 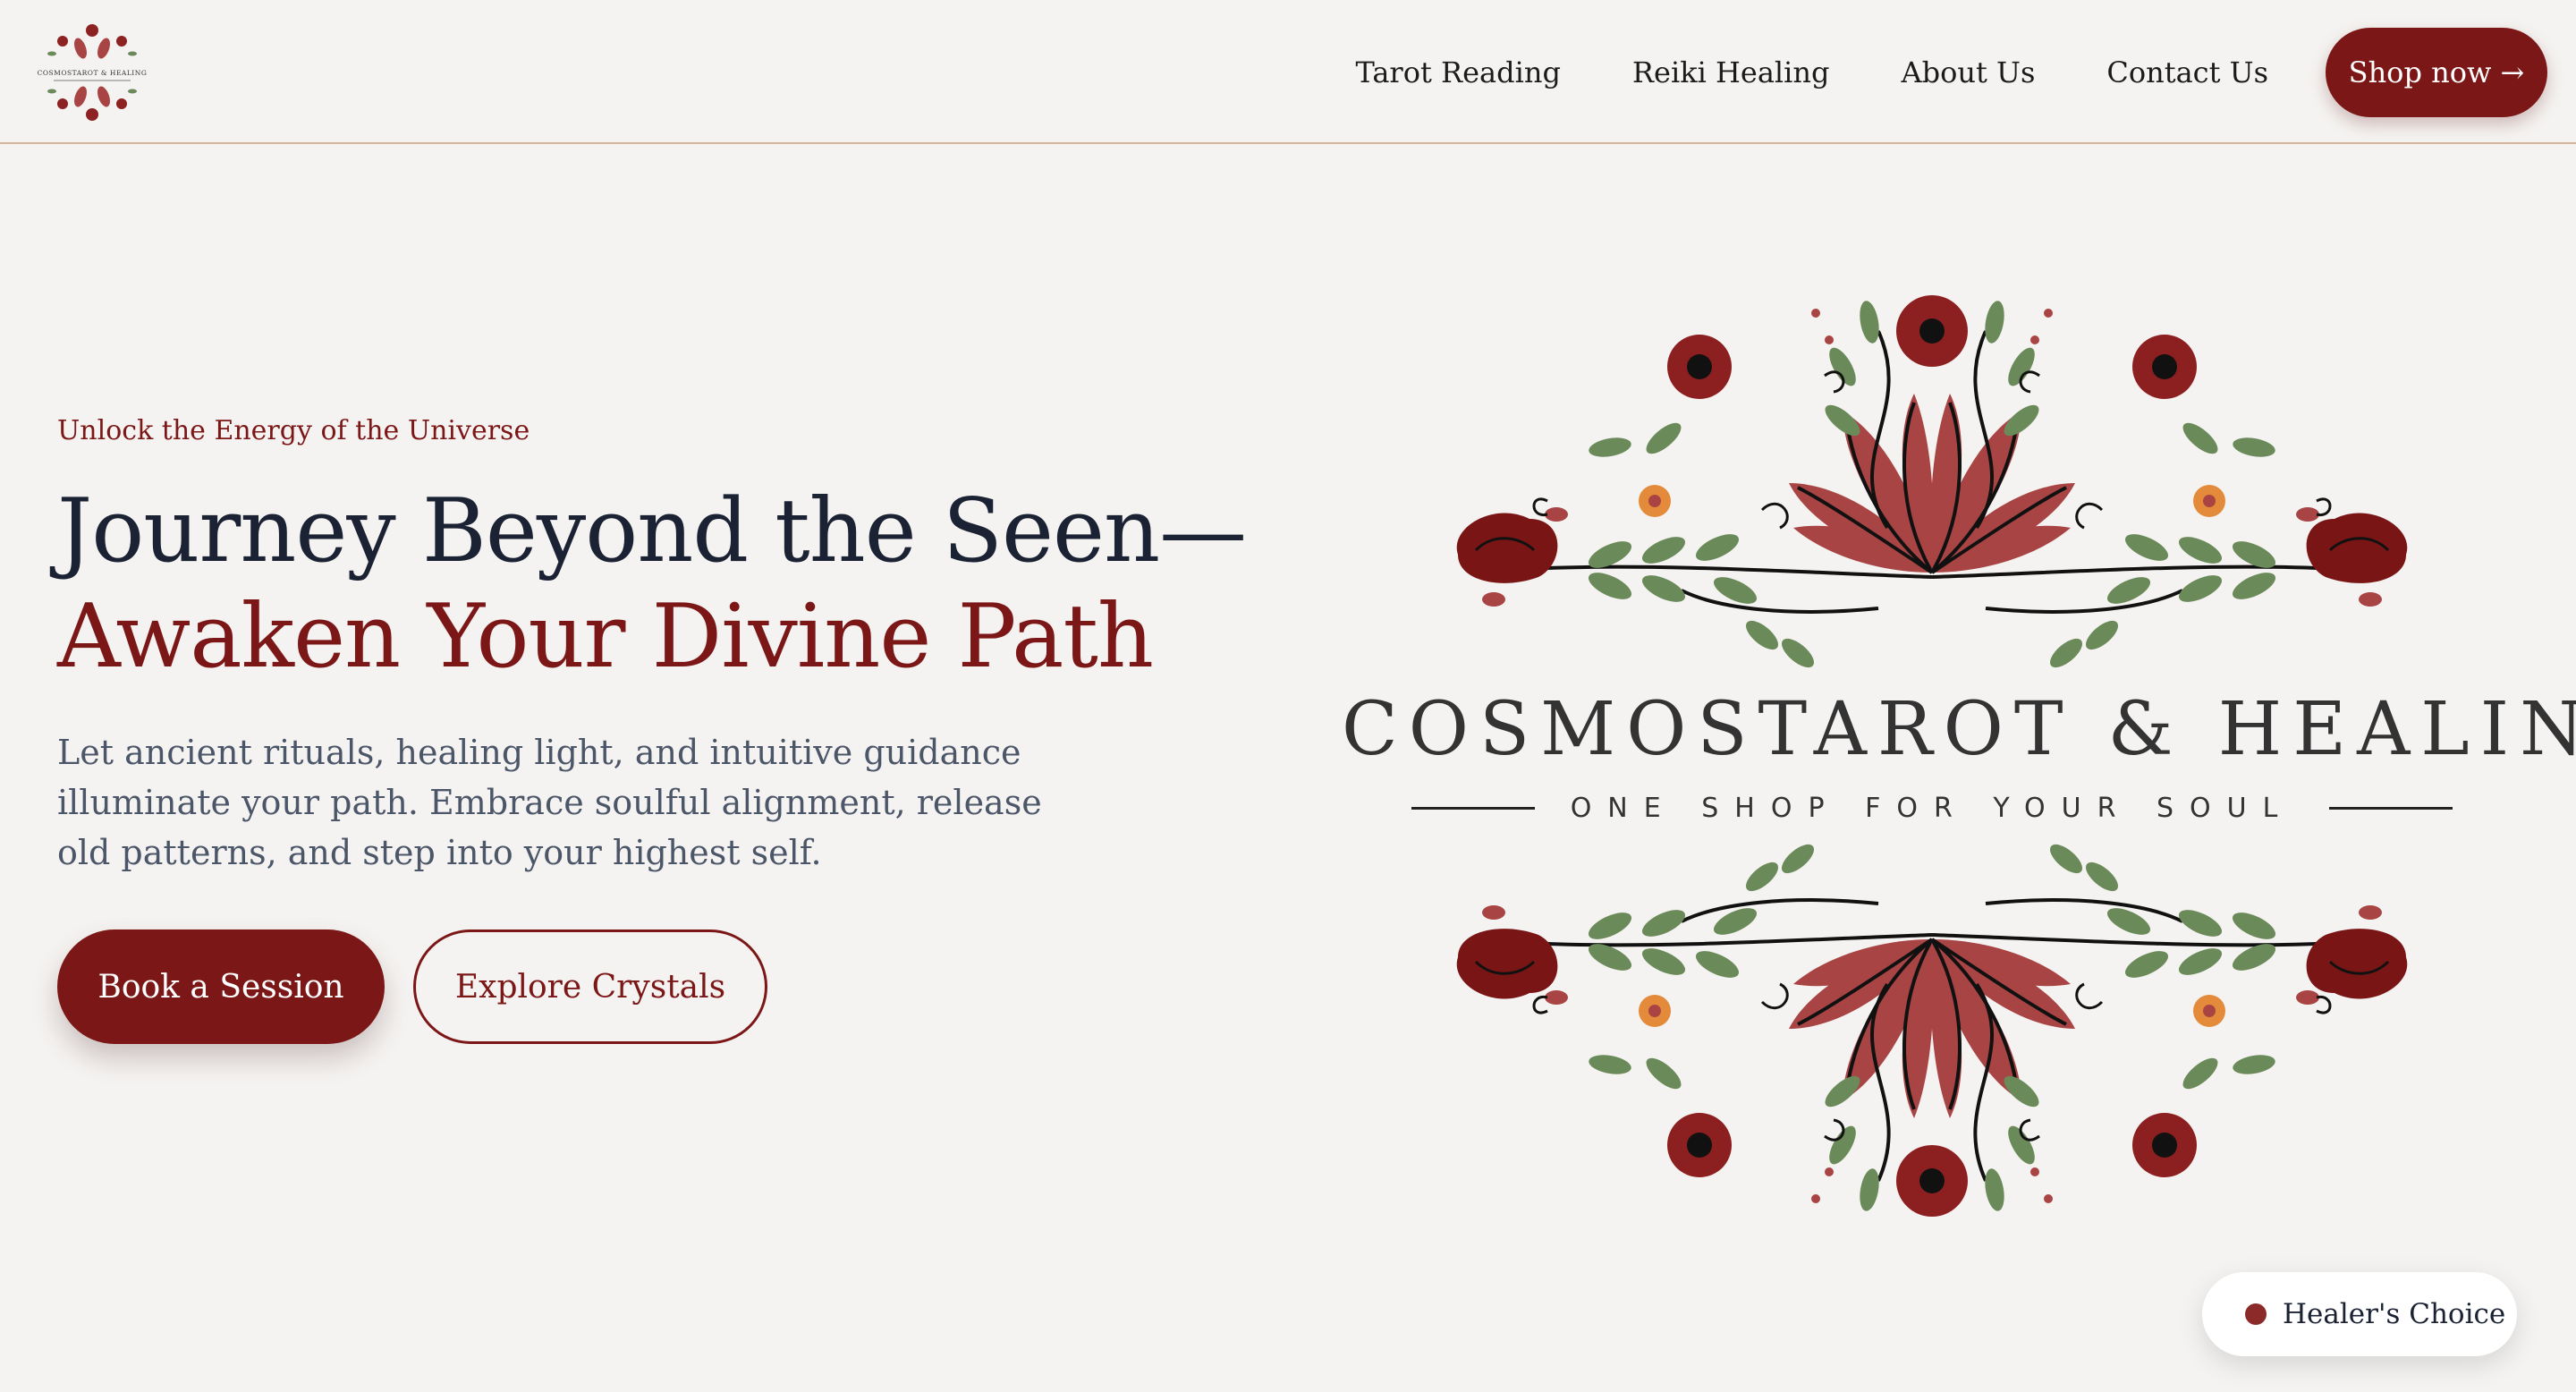 What do you see at coordinates (590, 986) in the screenshot?
I see `explore-crystals-button: Explore Crystals` at bounding box center [590, 986].